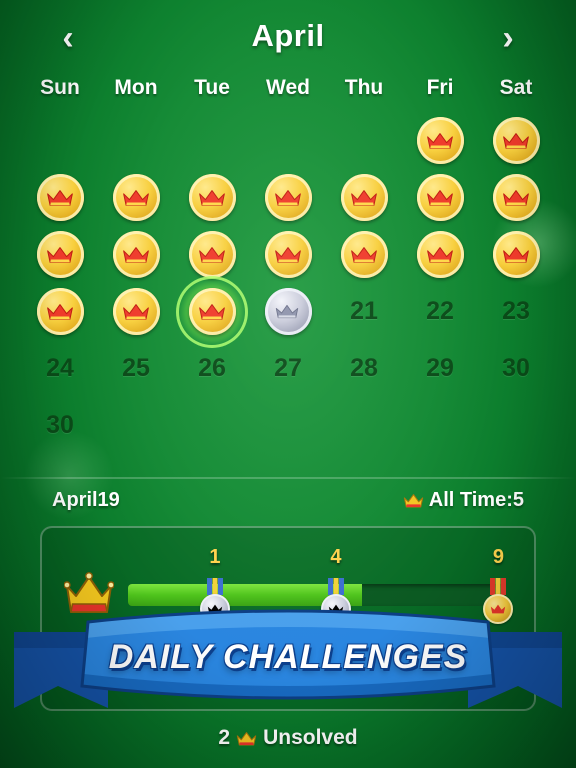 The height and width of the screenshot is (768, 576). I want to click on all-time-stat: All Time:5, so click(463, 500).